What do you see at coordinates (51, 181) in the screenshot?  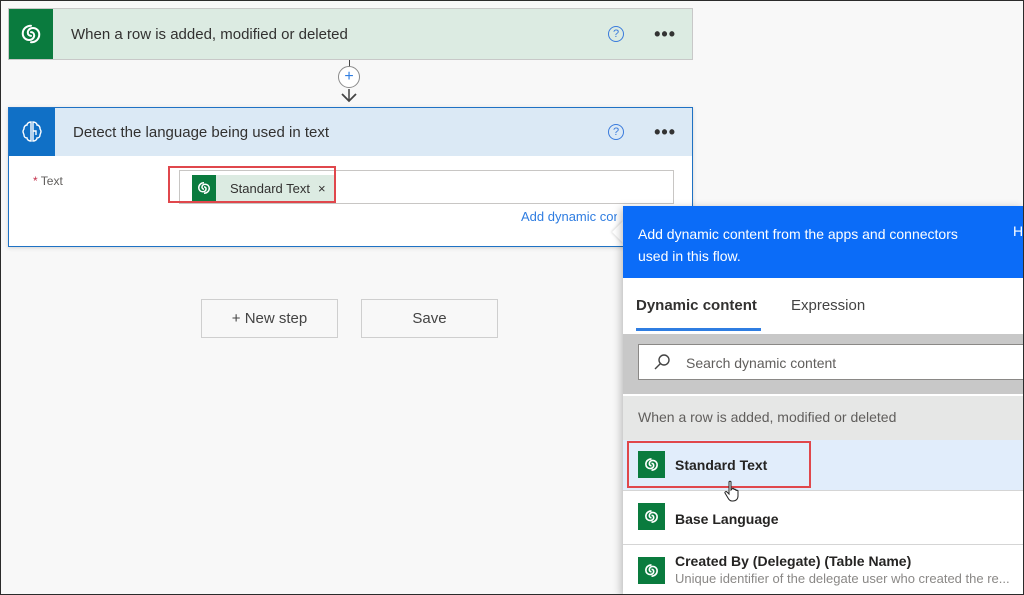 I see `text-field-label-text: Text` at bounding box center [51, 181].